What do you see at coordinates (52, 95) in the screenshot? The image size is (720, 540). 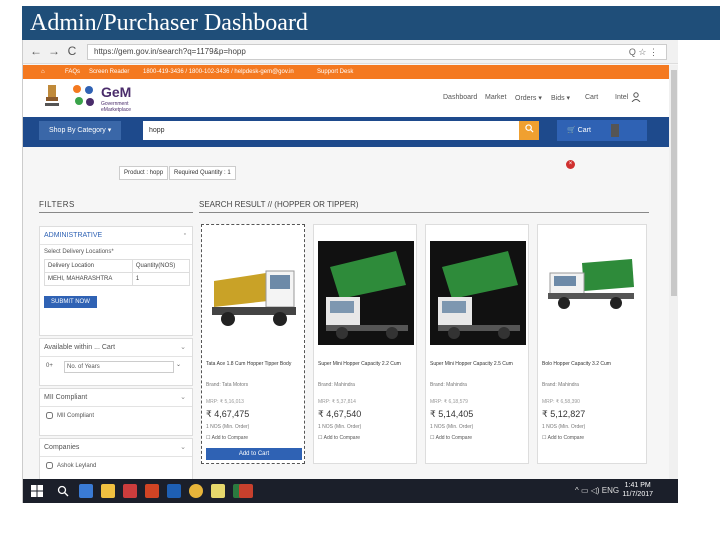 I see `national-emblem-icon` at bounding box center [52, 95].